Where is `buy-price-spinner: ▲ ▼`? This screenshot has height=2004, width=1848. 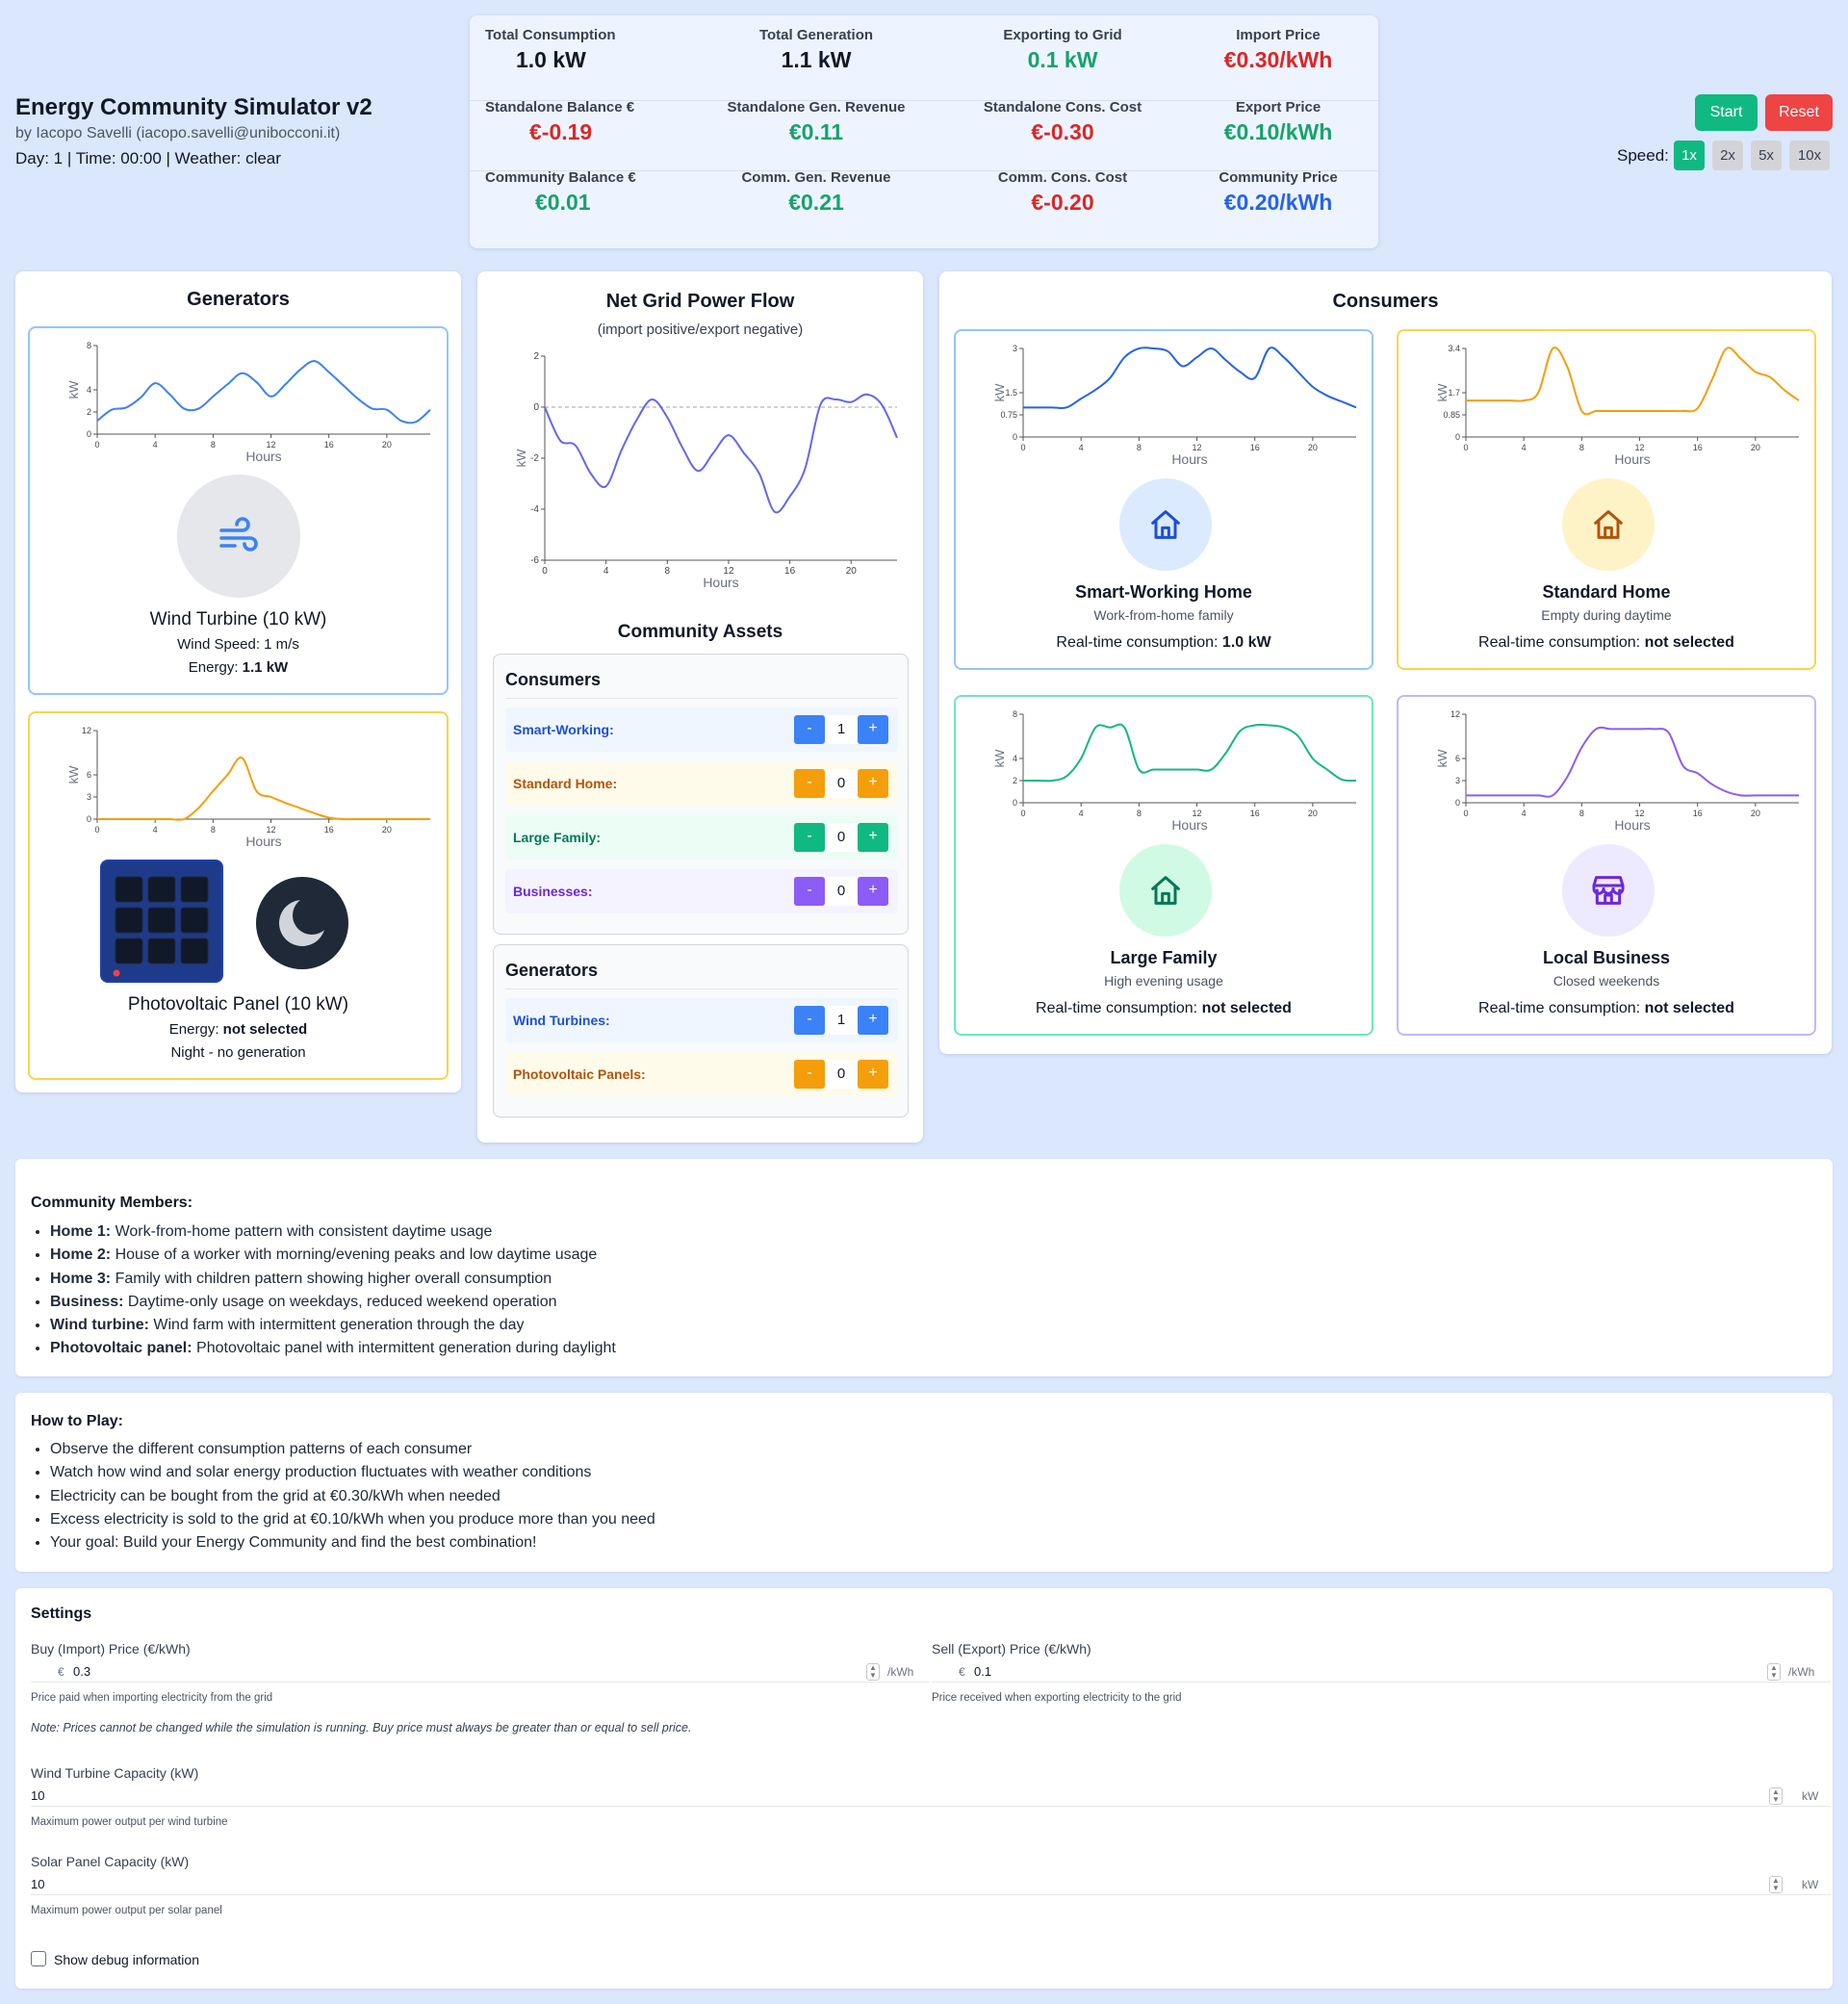
buy-price-spinner: ▲ ▼ is located at coordinates (873, 1672).